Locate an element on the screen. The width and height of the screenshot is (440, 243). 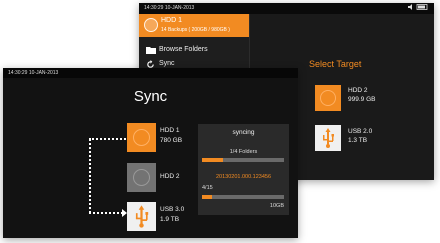
drive-hdd2-tile is located at coordinates (141, 177).